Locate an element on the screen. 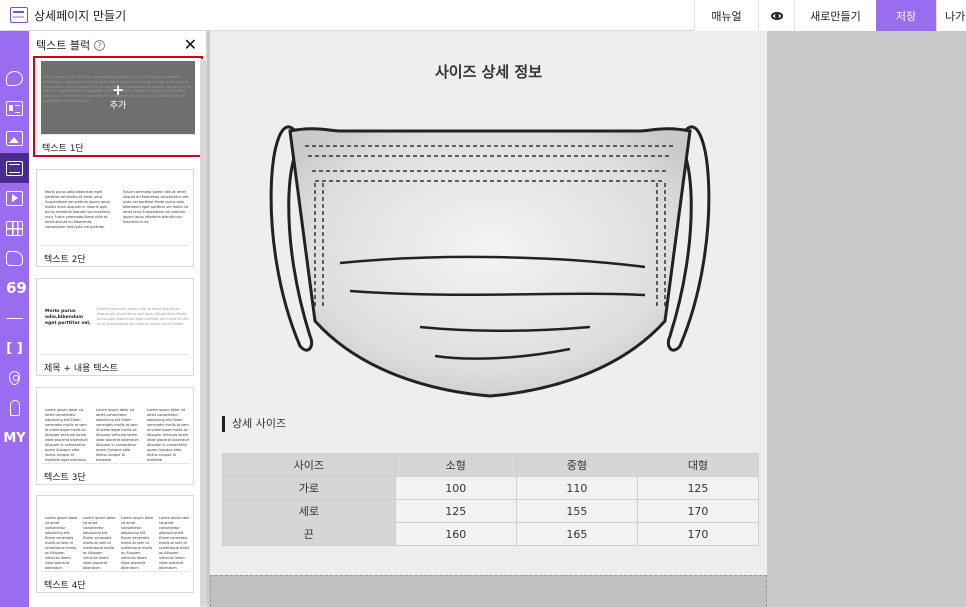  rail-shape is located at coordinates (14, 258).